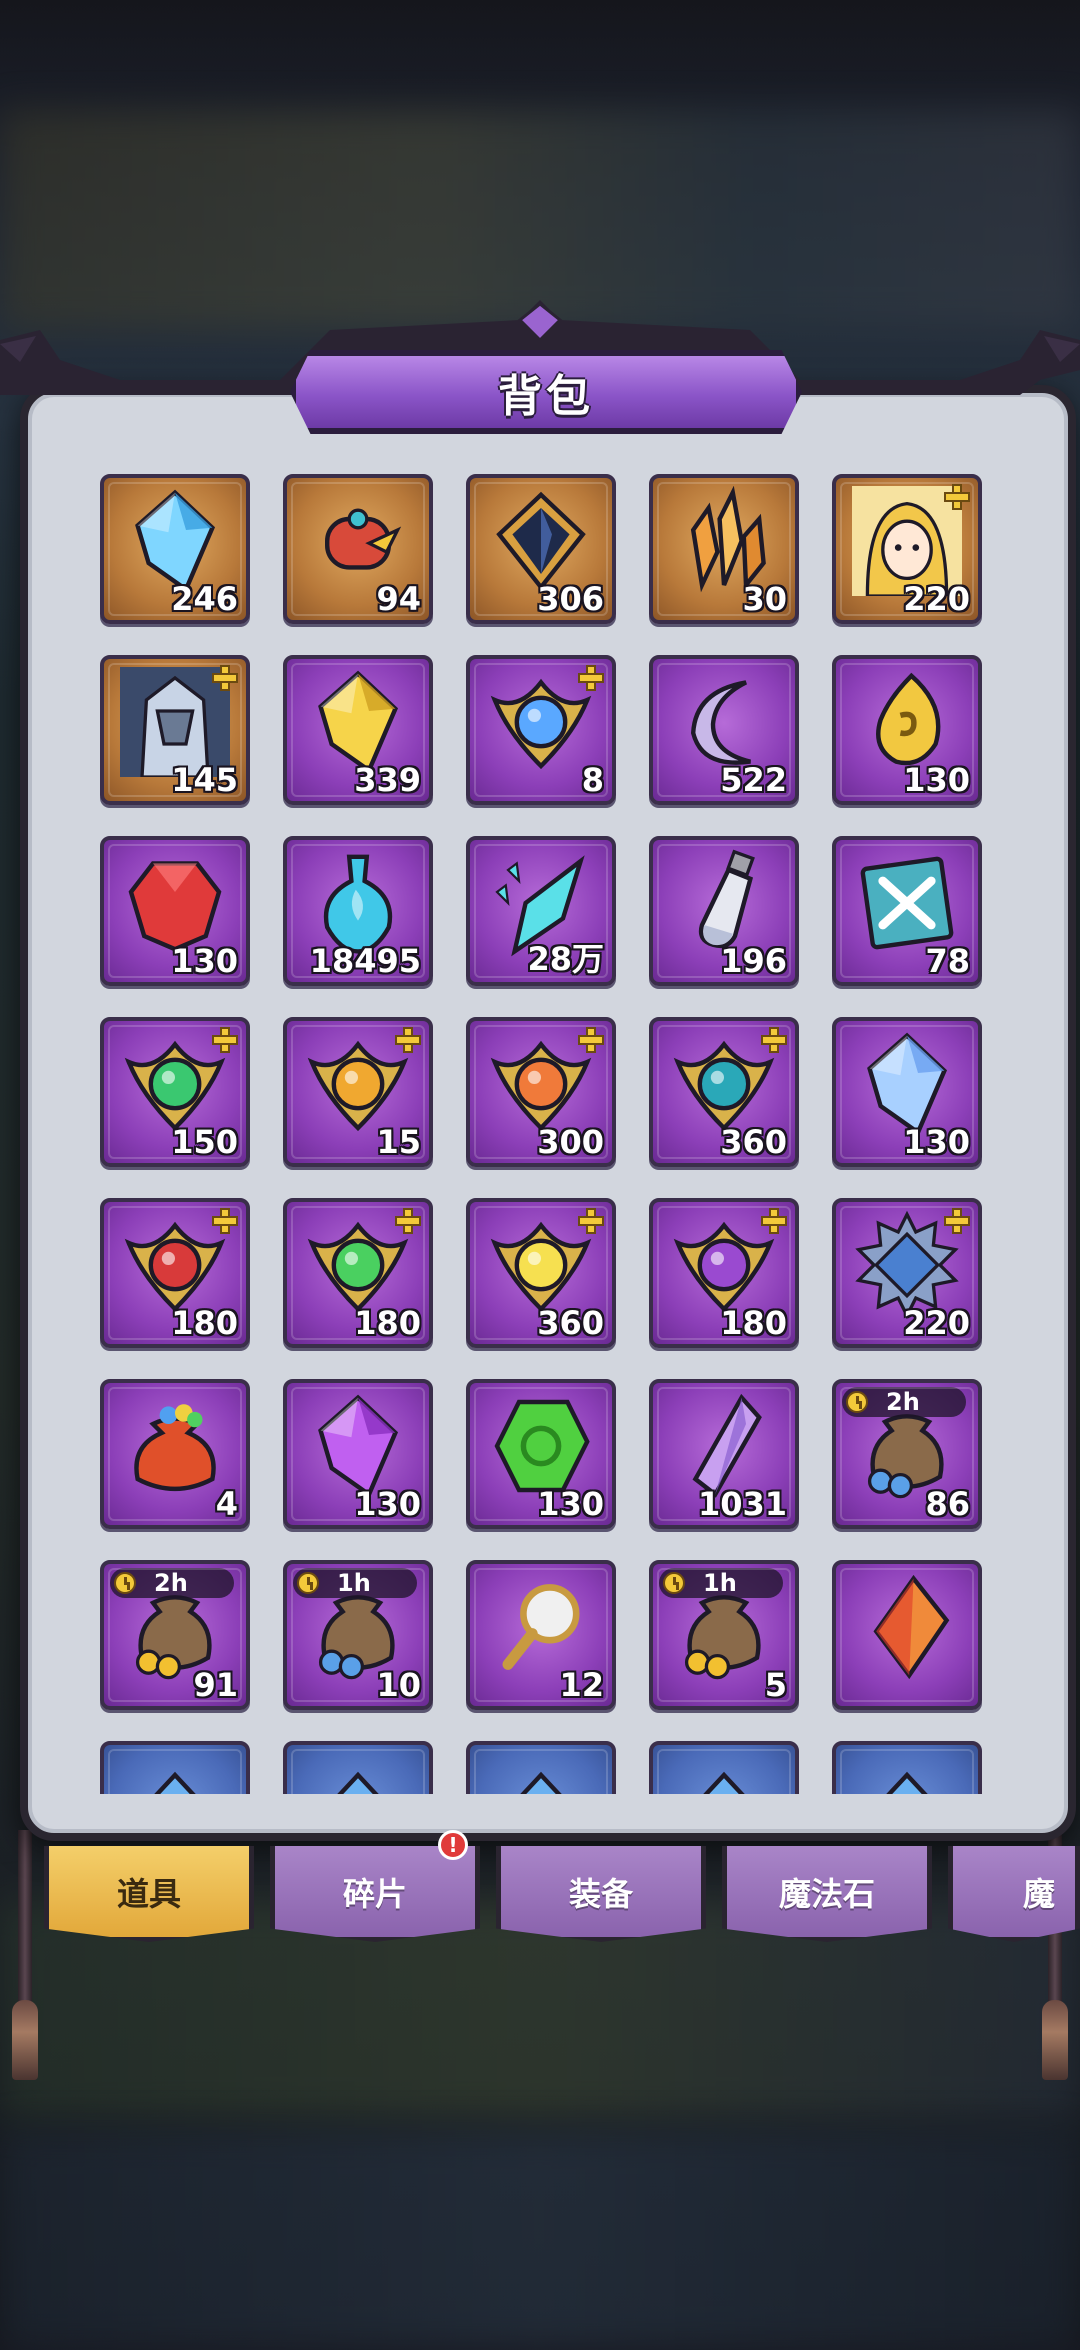 The image size is (1080, 2350). What do you see at coordinates (541, 1635) in the screenshot?
I see `inventory-slot: 12` at bounding box center [541, 1635].